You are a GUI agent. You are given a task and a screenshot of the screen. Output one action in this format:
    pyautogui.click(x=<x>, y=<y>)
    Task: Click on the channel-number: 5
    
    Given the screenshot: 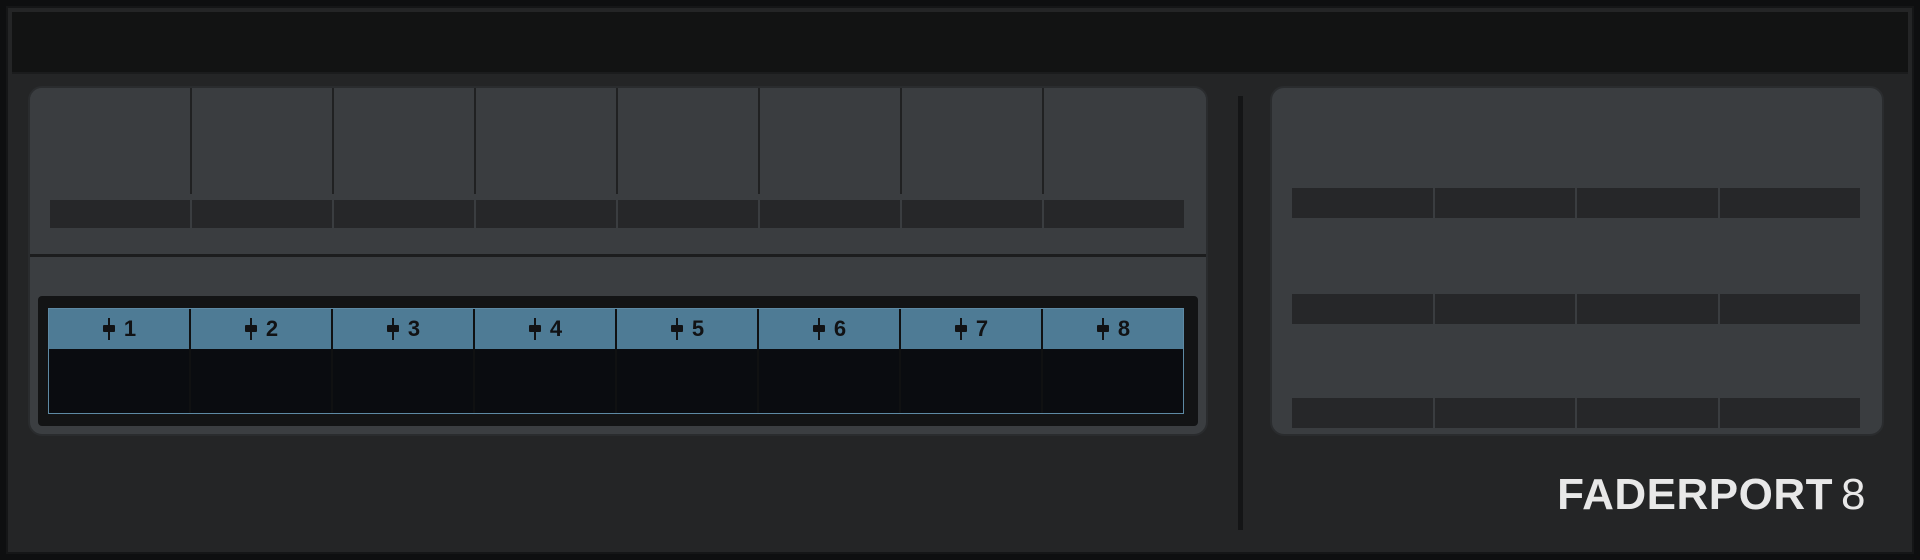 What is the action you would take?
    pyautogui.click(x=698, y=328)
    